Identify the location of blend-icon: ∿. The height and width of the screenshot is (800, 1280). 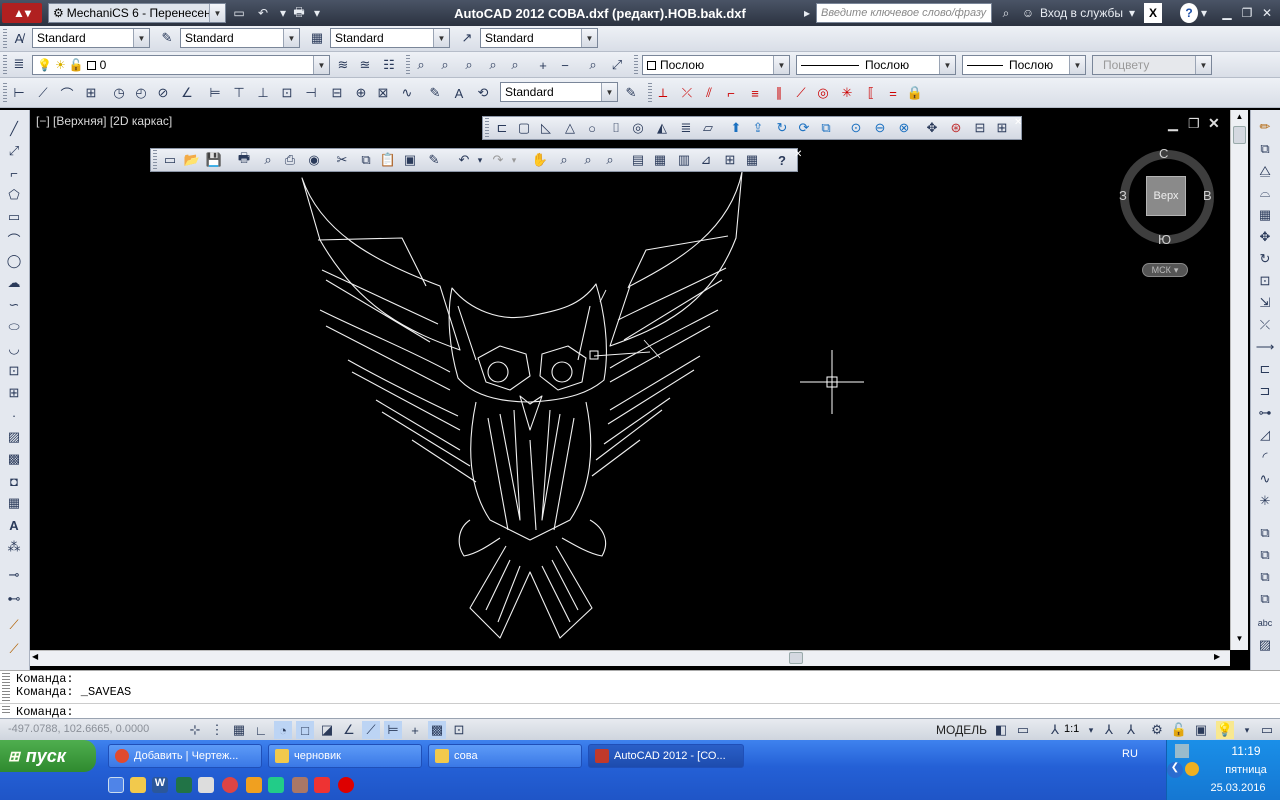
(1265, 479).